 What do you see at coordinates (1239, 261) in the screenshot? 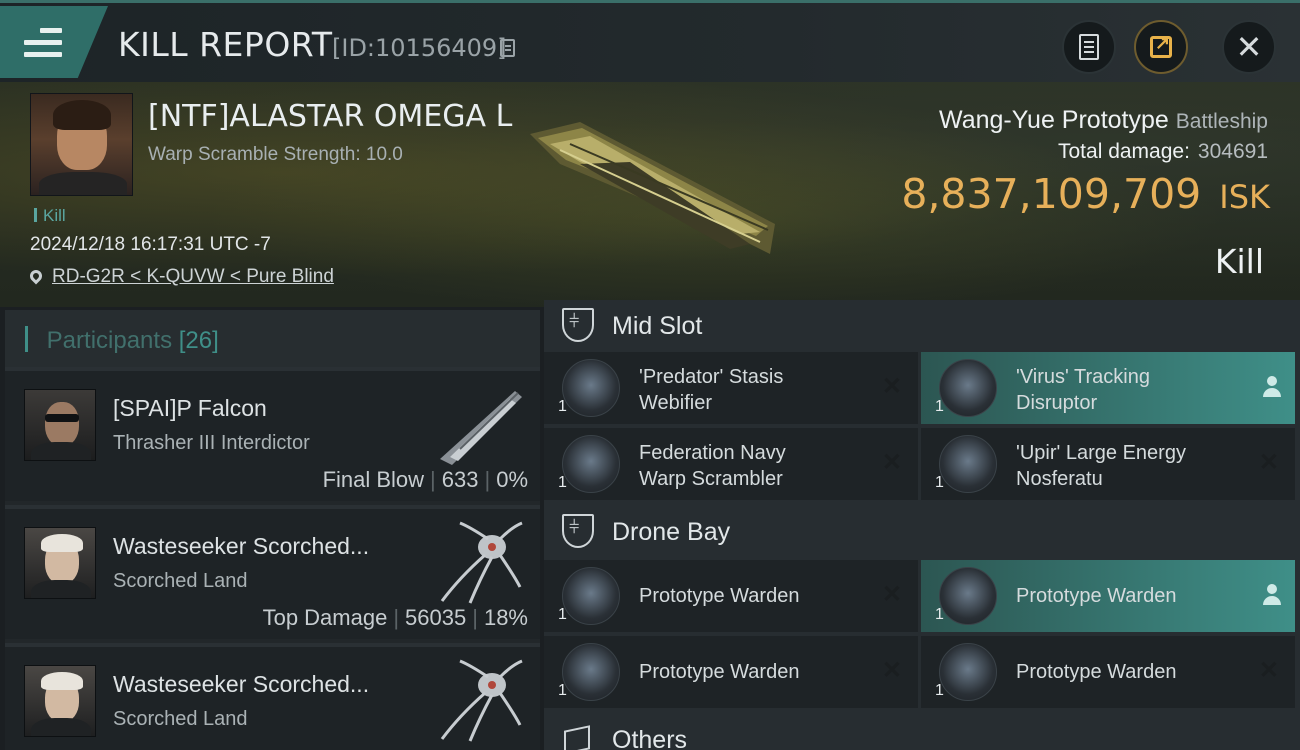
I see `result-label: Kill` at bounding box center [1239, 261].